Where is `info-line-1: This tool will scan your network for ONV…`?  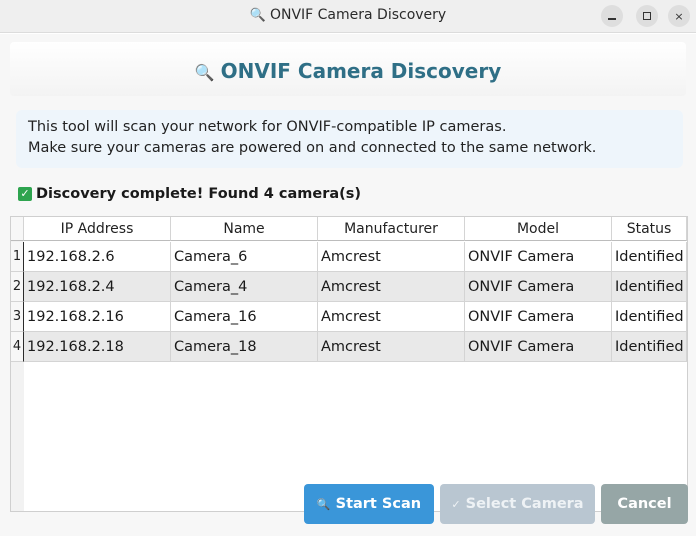
info-line-1: This tool will scan your network for ONV… is located at coordinates (267, 127).